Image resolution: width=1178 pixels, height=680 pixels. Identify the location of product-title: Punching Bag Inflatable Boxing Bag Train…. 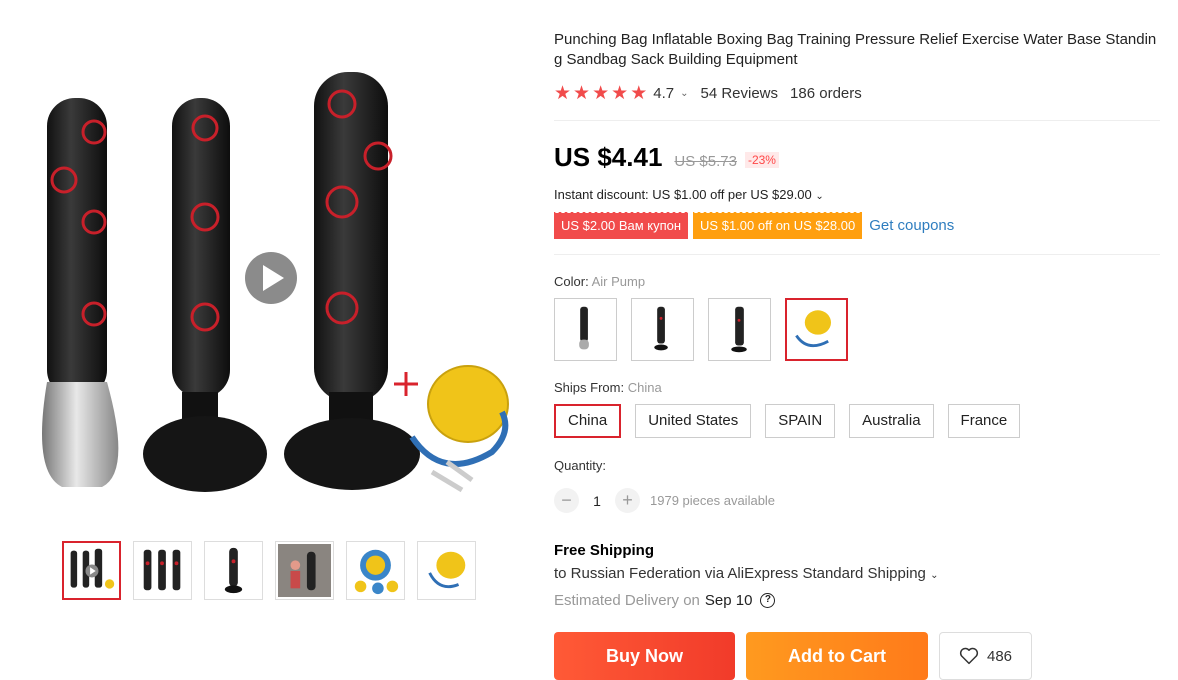
(855, 49).